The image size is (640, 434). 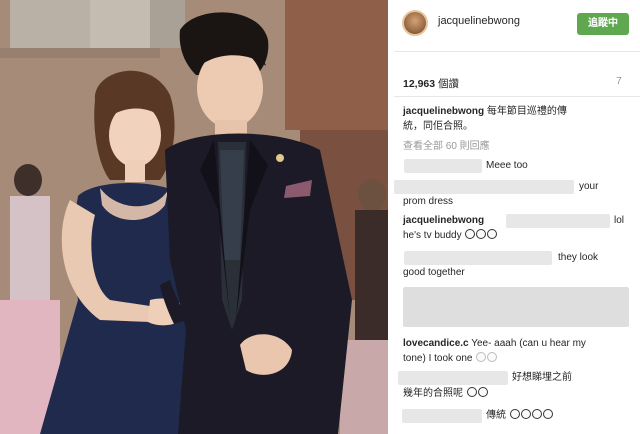 I want to click on comment-5-line2-row: tone) I took one, so click(x=450, y=358).